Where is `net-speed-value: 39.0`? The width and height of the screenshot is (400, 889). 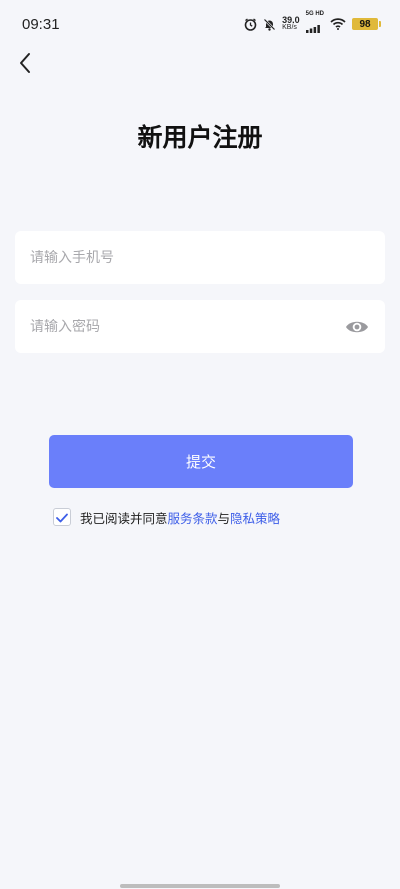 net-speed-value: 39.0 is located at coordinates (291, 20).